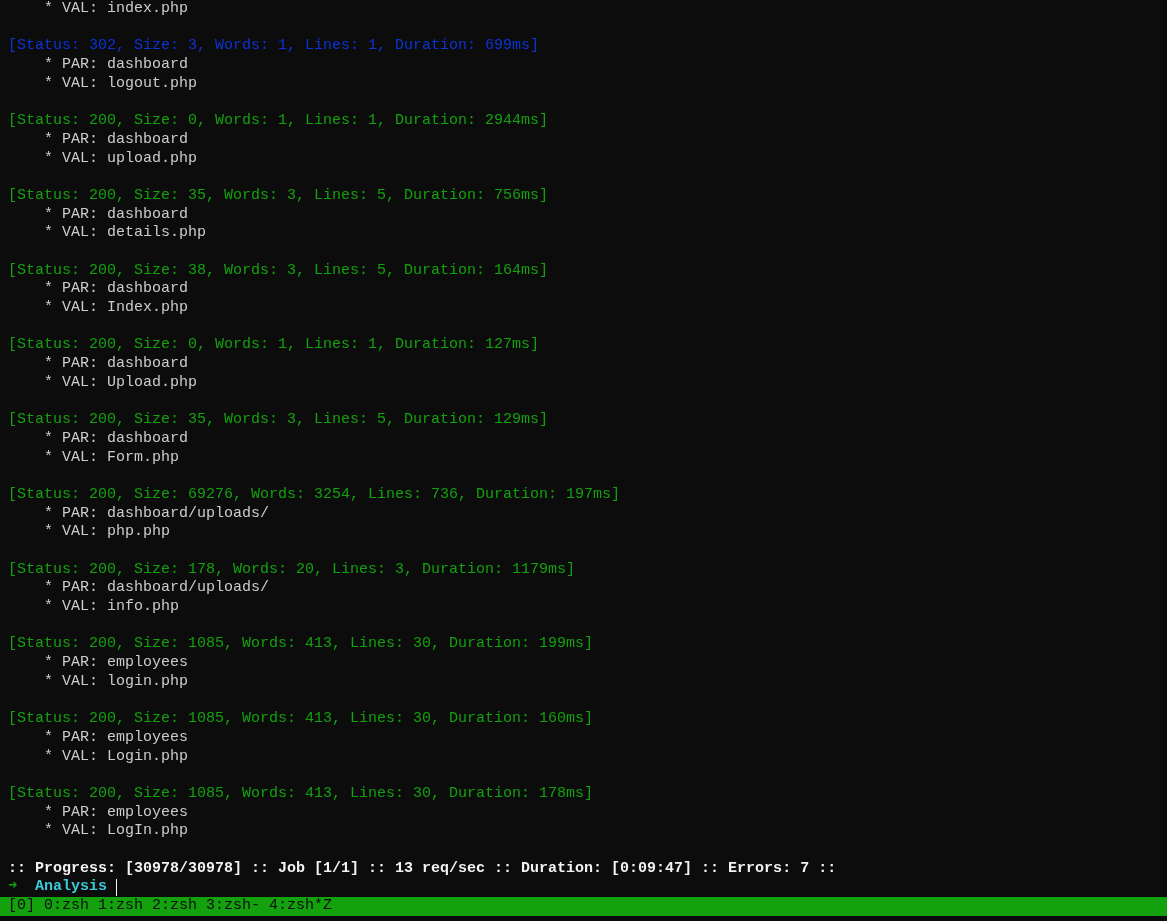  Describe the element at coordinates (278, 271) in the screenshot. I see `status-line: [Status: 200, Size: 38, Words: 3, Lines: 5, Duration: 164ms]` at that location.